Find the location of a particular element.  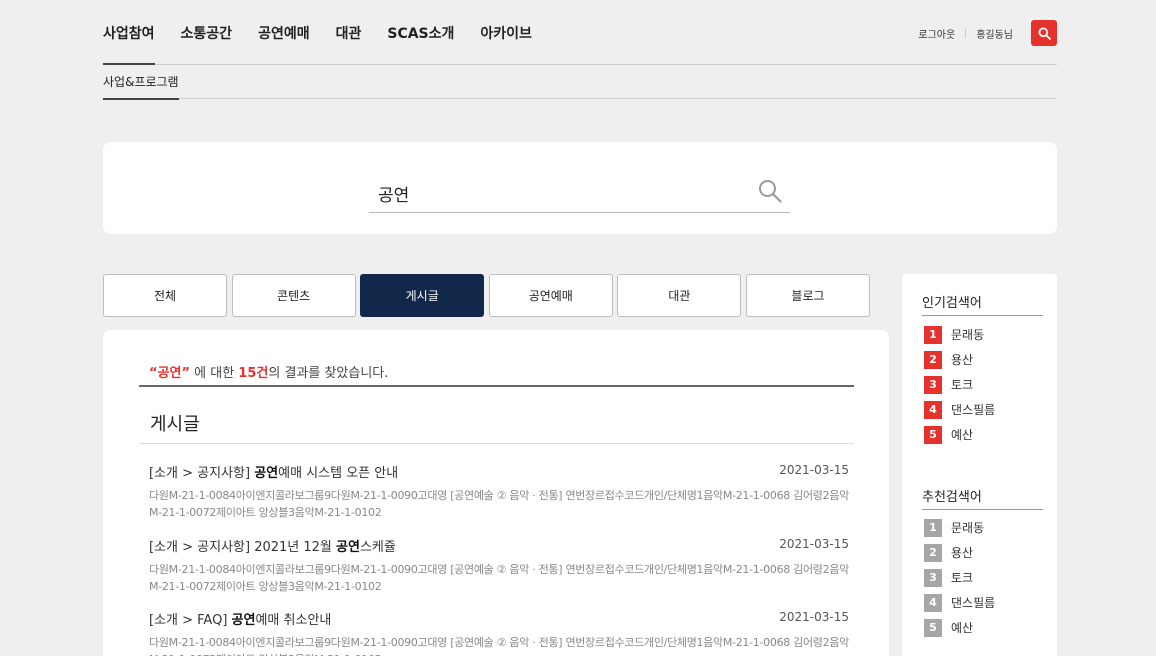

result-tabs: 전체 콘텐츠 게시글 공연예매 대관 블로그 is located at coordinates (489, 295).